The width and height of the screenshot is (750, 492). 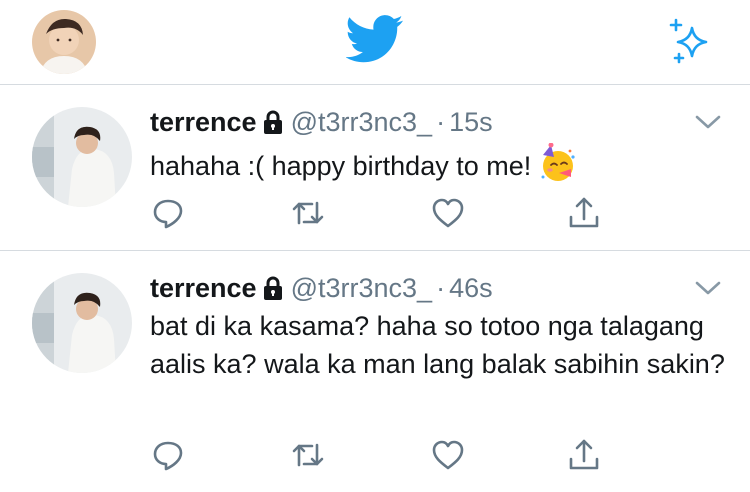 I want to click on partying-face-icon, so click(x=557, y=167).